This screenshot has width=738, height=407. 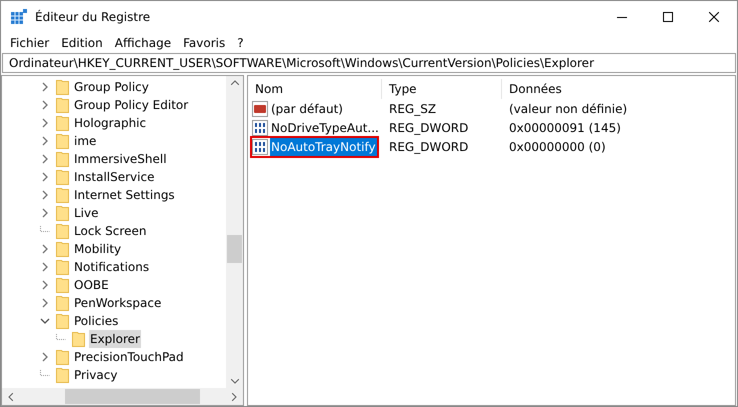 I want to click on tree-item: Holographic, so click(x=110, y=123).